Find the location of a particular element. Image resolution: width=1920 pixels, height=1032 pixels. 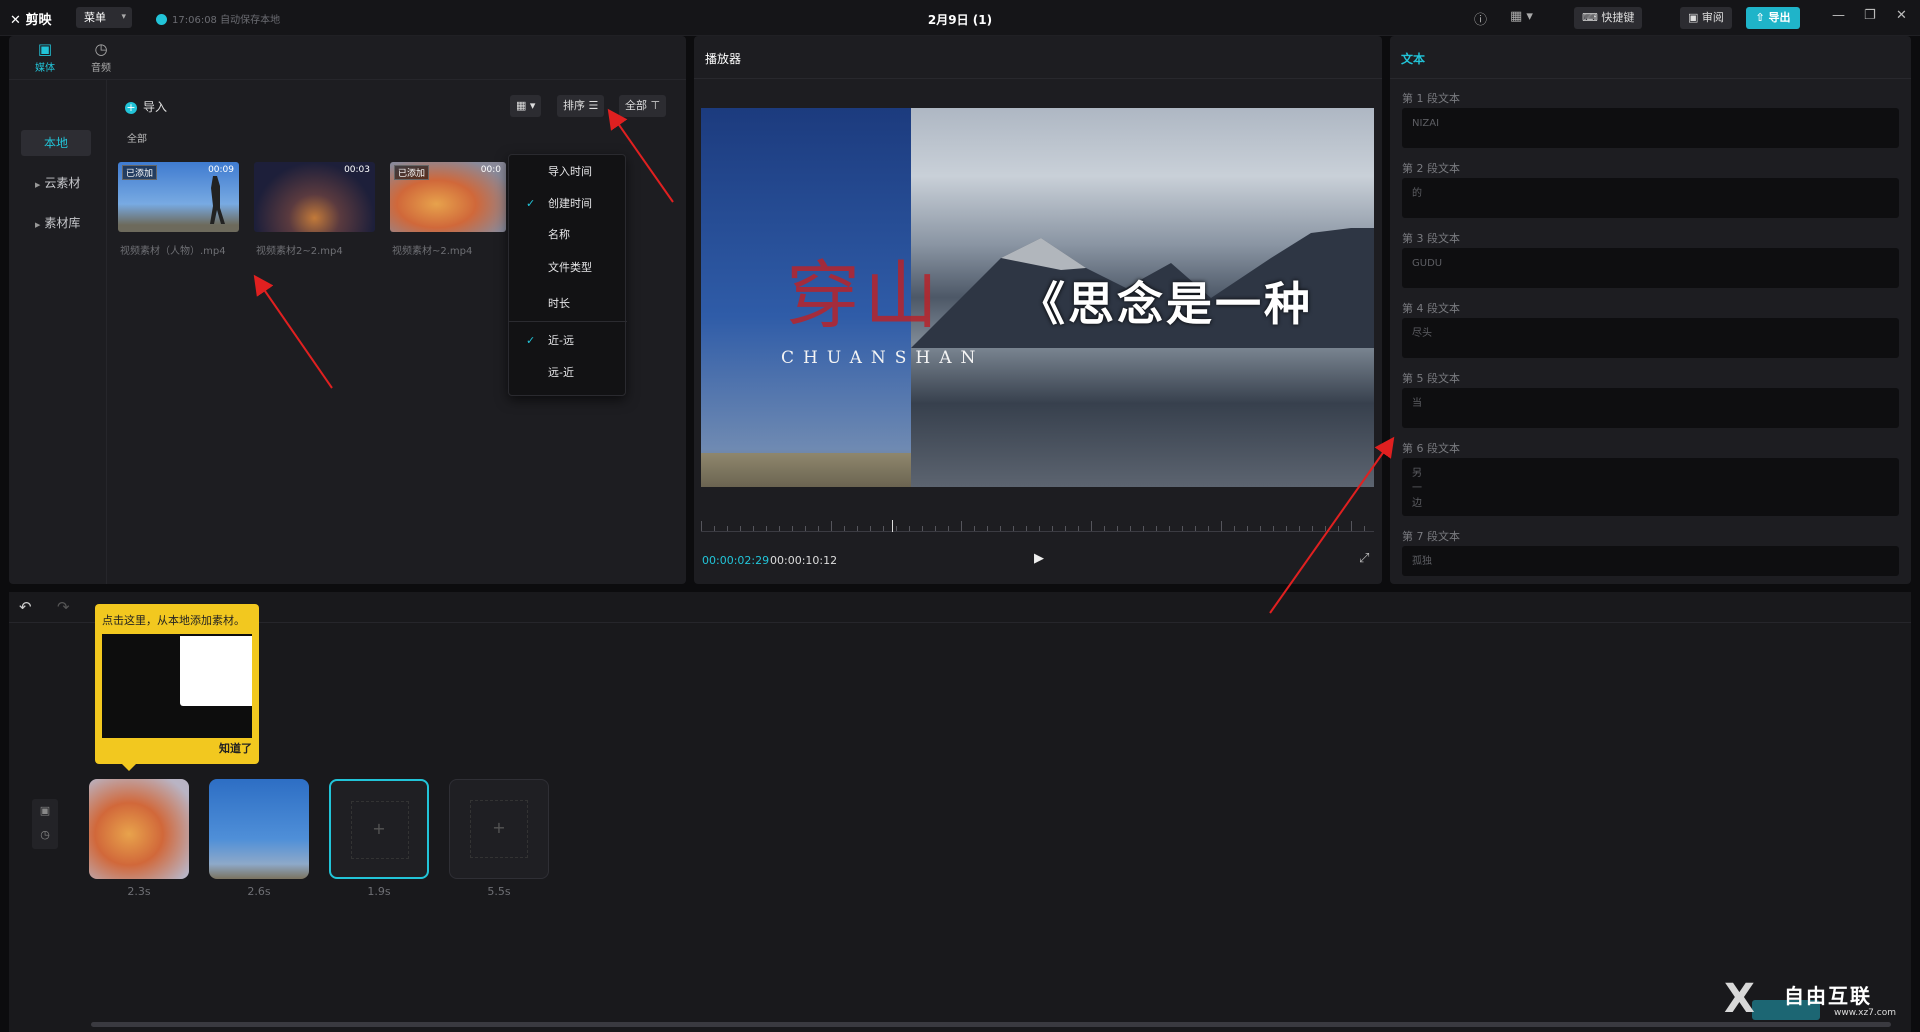

segment-text-field: 另 一 边 is located at coordinates (1650, 487).